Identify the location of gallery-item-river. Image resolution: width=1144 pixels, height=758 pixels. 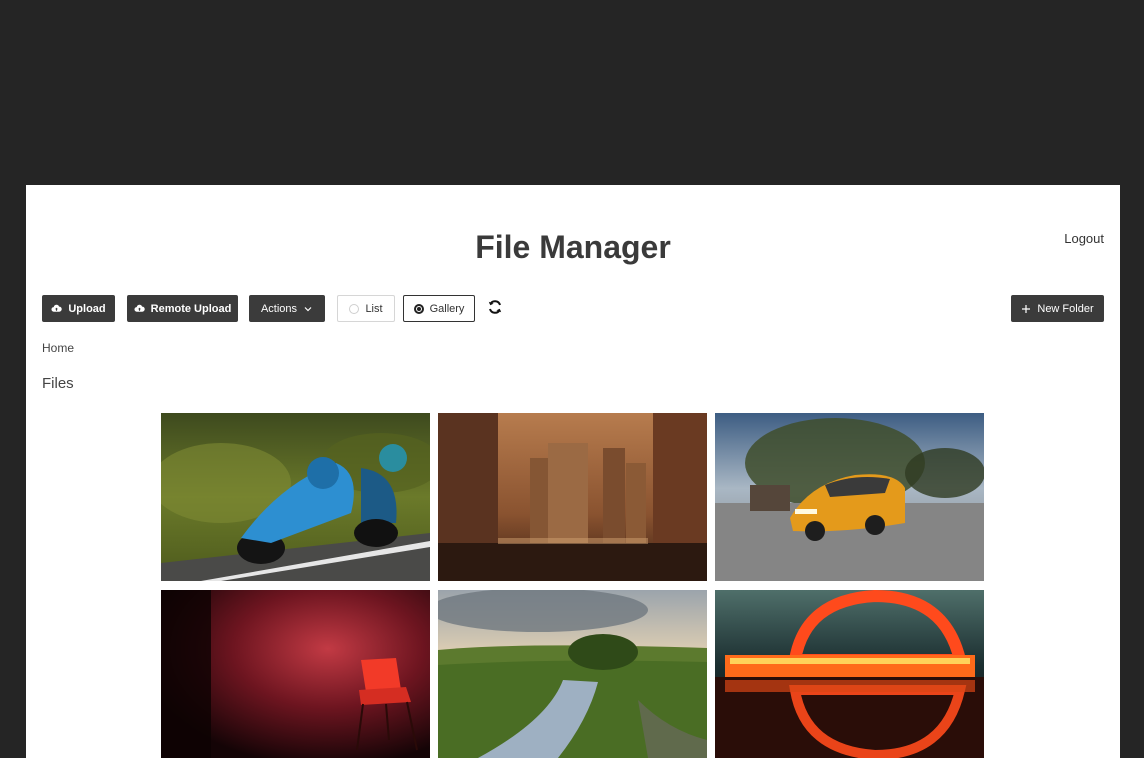
(572, 674).